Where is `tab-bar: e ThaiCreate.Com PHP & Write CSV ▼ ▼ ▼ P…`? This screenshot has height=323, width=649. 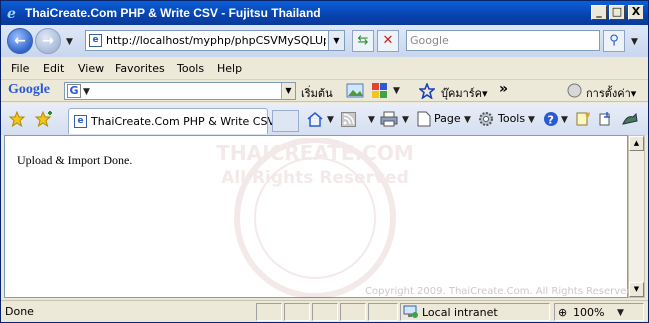
tab-bar: e ThaiCreate.Com PHP & Write CSV ▼ ▼ ▼ P… is located at coordinates (324, 119).